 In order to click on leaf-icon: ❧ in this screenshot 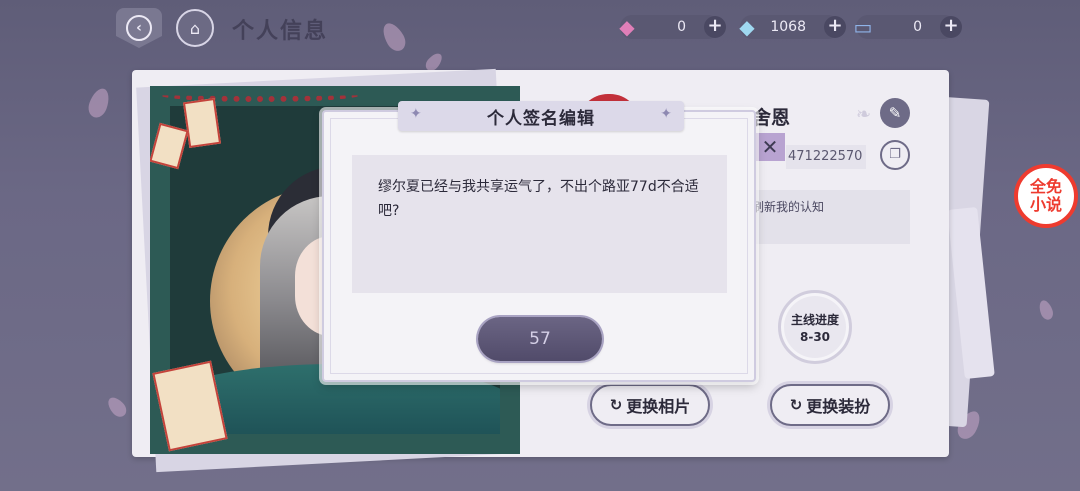, I will do `click(864, 114)`.